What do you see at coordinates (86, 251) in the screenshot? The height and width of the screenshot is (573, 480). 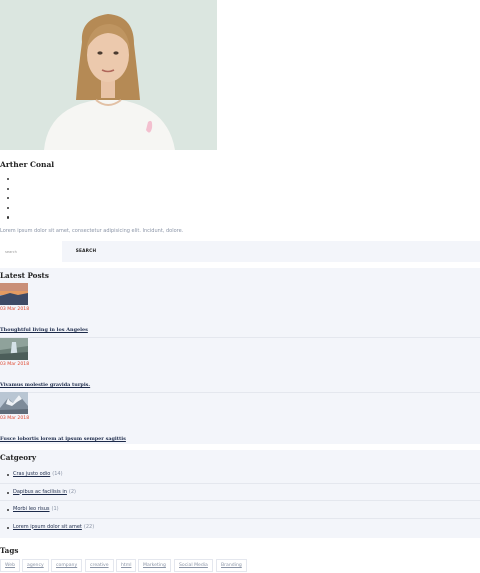 I see `search-button: SEARCH` at bounding box center [86, 251].